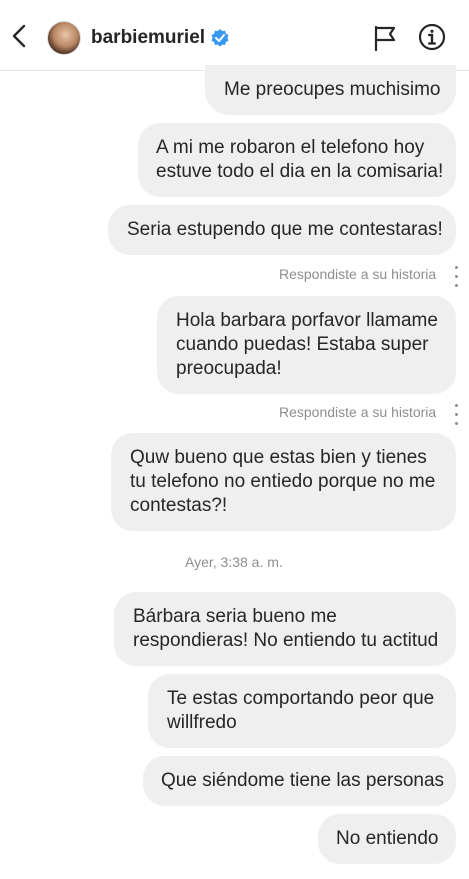 The height and width of the screenshot is (879, 469). Describe the element at coordinates (234, 562) in the screenshot. I see `timestamp: Ayer, 3:38 a. m.` at that location.